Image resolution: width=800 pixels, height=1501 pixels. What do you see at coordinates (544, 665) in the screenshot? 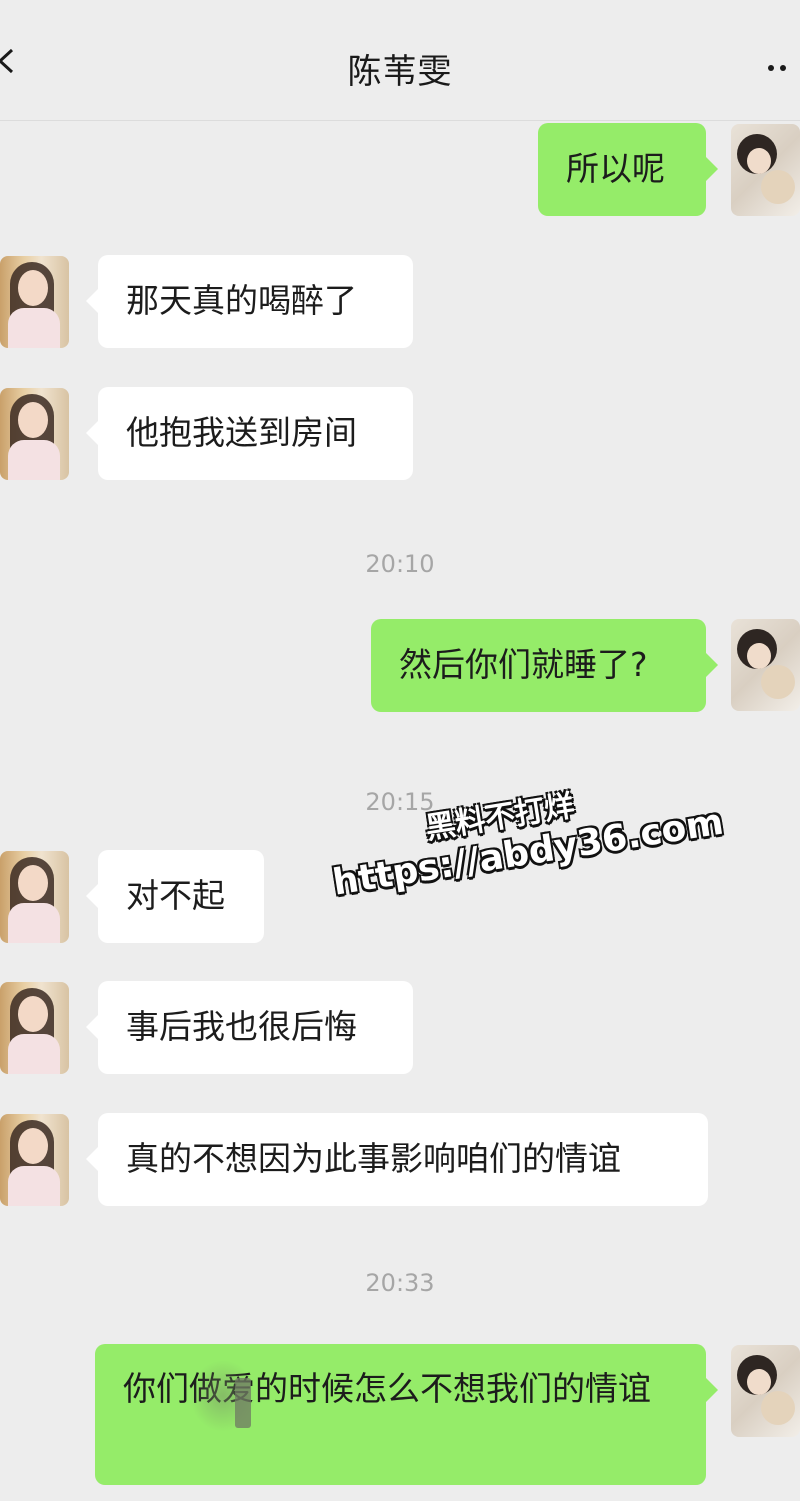
I see `message-bubble-outgoing: 然后你们就睡了?` at bounding box center [544, 665].